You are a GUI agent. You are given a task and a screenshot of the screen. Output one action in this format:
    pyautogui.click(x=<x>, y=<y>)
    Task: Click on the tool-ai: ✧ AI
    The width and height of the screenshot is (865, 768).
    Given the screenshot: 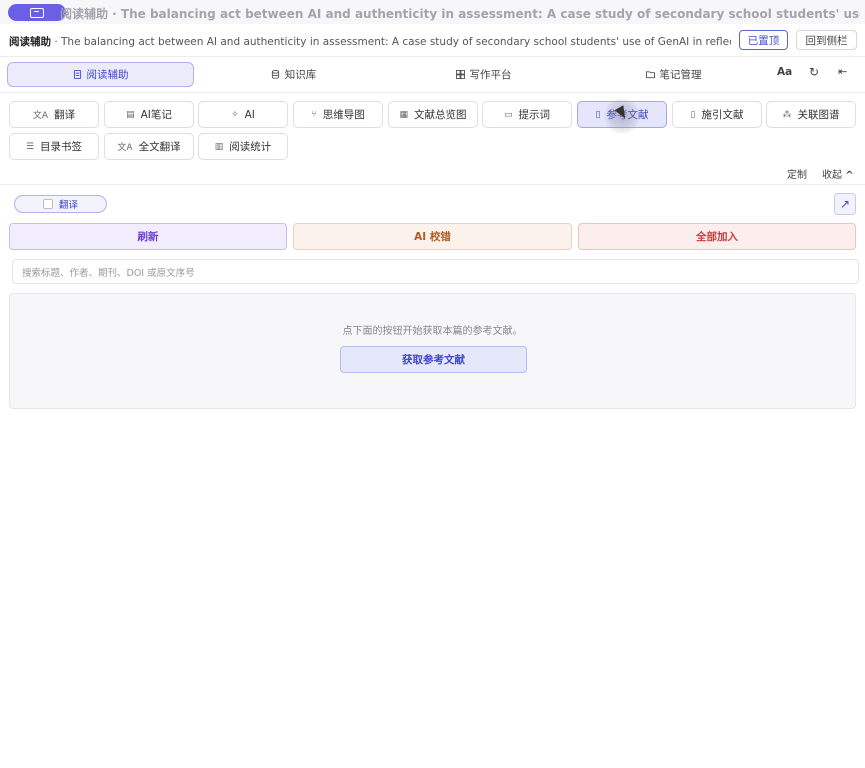 What is the action you would take?
    pyautogui.click(x=243, y=114)
    